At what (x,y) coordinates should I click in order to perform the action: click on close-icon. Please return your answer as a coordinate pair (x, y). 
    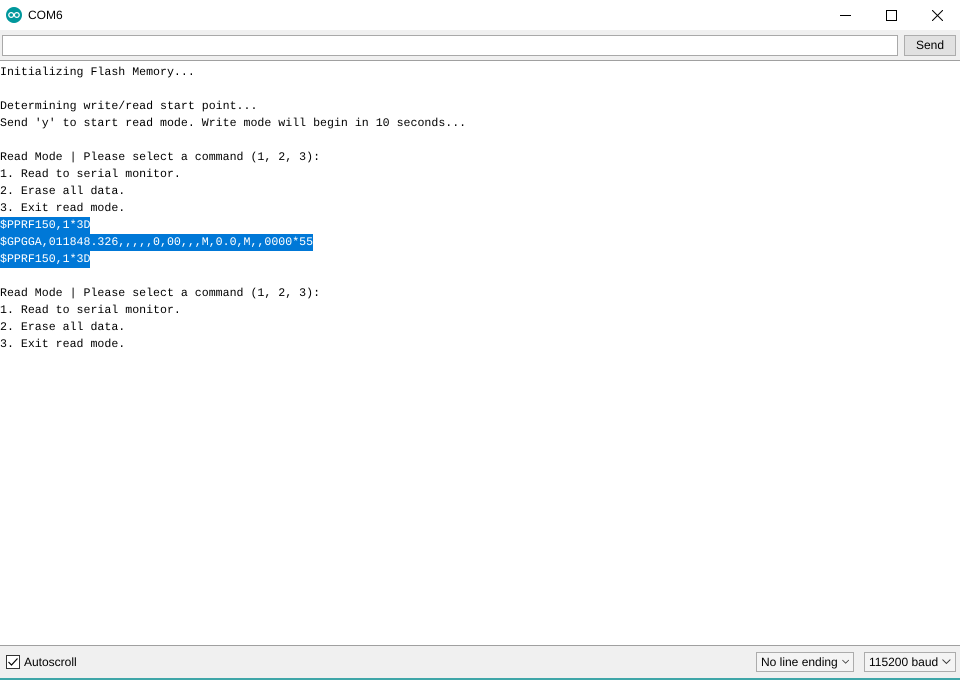
    Looking at the image, I should click on (937, 15).